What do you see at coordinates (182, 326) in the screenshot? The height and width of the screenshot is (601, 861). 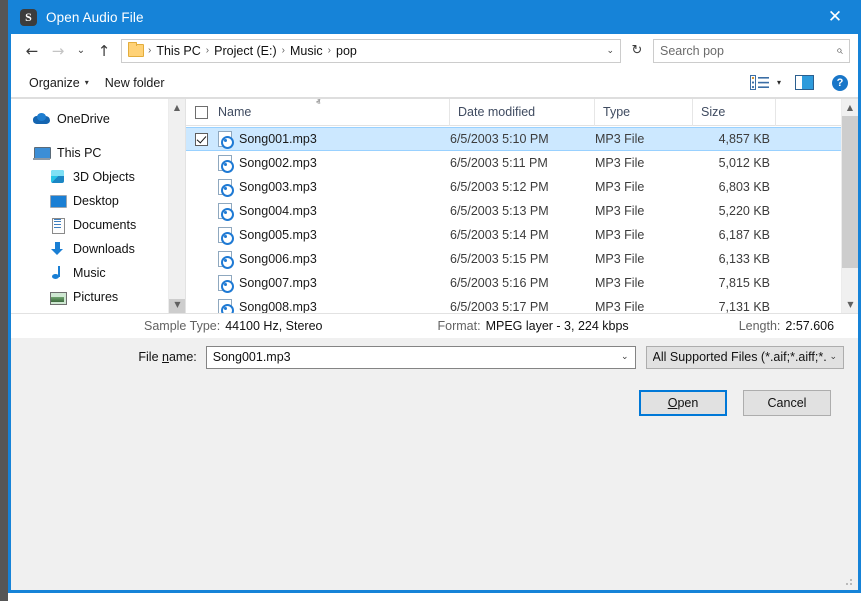 I see `sample-type-label: Sample Type:` at bounding box center [182, 326].